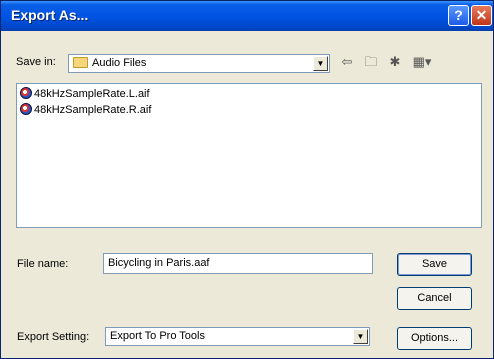 The width and height of the screenshot is (494, 359). I want to click on list-item: 48kHzSampleRate.R.aif, so click(85, 110).